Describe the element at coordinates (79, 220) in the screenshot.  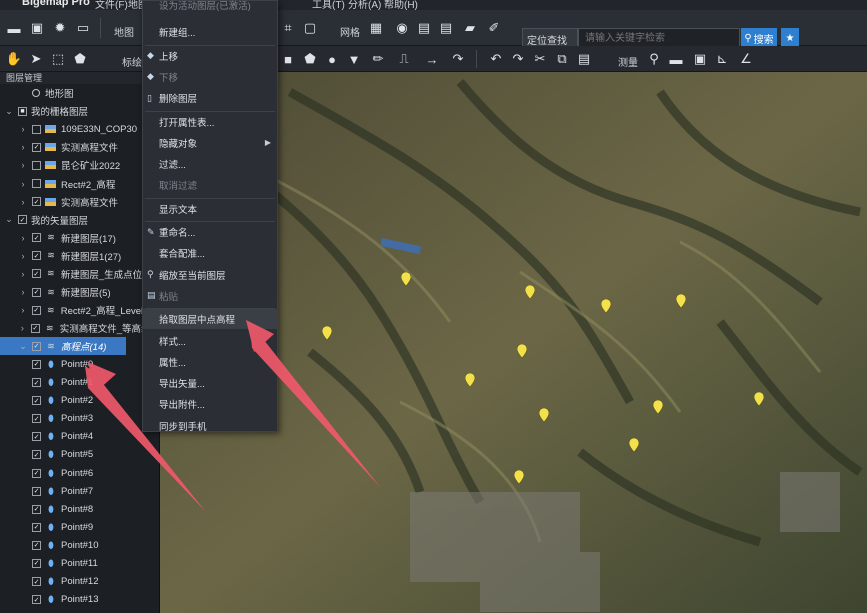
I see `tree-row: ⌄ ✓ 我的矢量图层` at that location.